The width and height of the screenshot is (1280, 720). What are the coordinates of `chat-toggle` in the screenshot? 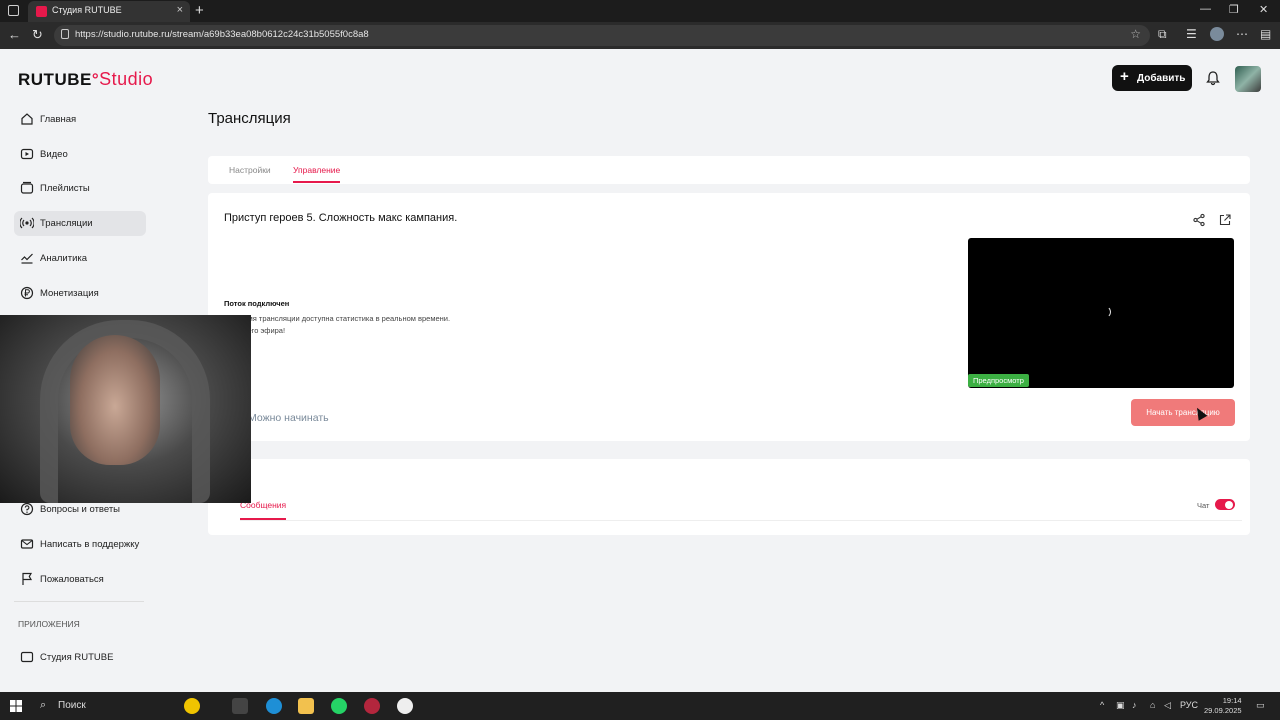 It's located at (1225, 504).